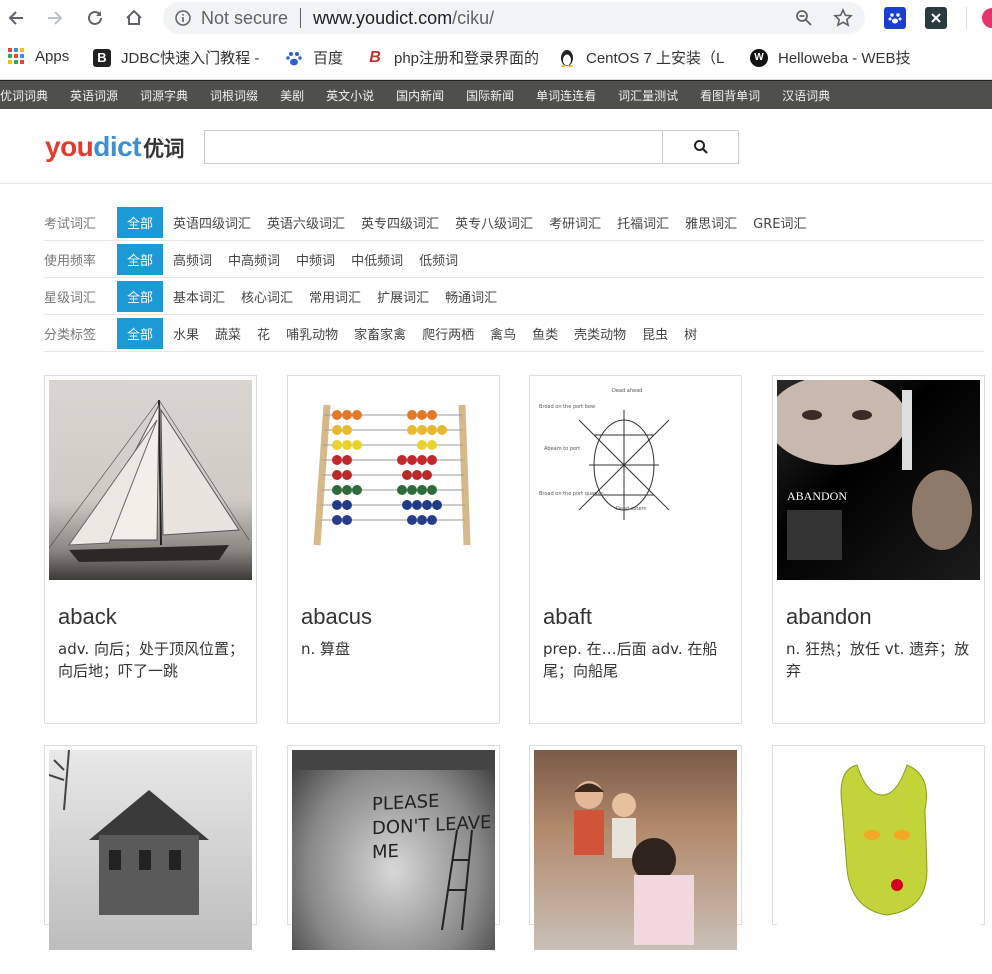 The width and height of the screenshot is (992, 974). What do you see at coordinates (514, 18) in the screenshot?
I see `address-bar: Not secure www.youdict.com/ciku/` at bounding box center [514, 18].